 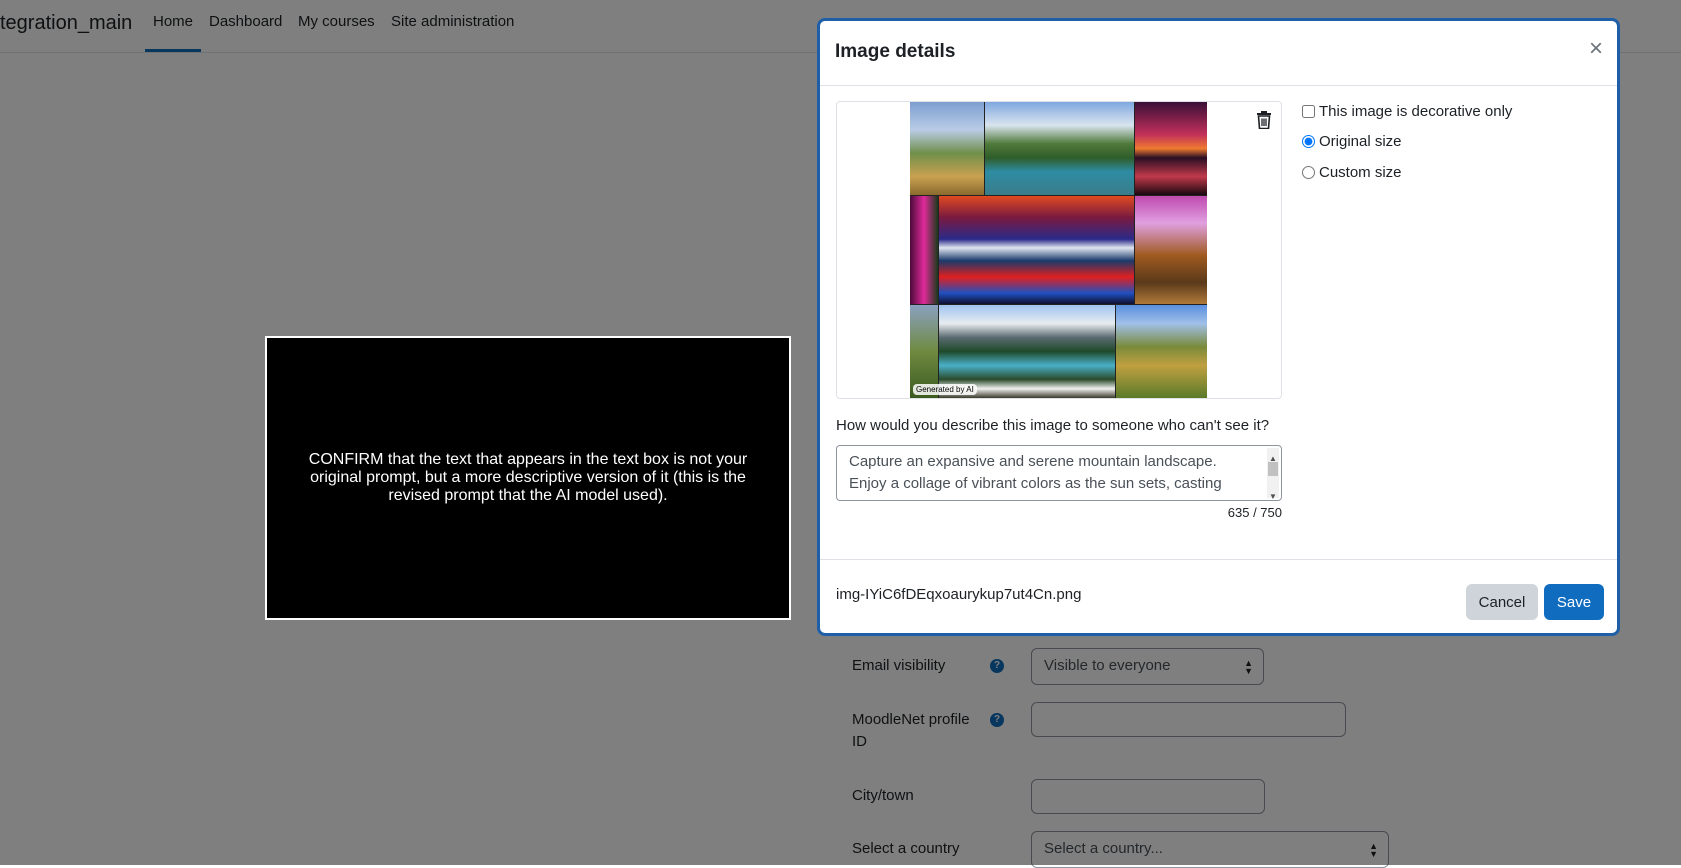 I want to click on custom-size-option: Custom size, so click(x=1352, y=172).